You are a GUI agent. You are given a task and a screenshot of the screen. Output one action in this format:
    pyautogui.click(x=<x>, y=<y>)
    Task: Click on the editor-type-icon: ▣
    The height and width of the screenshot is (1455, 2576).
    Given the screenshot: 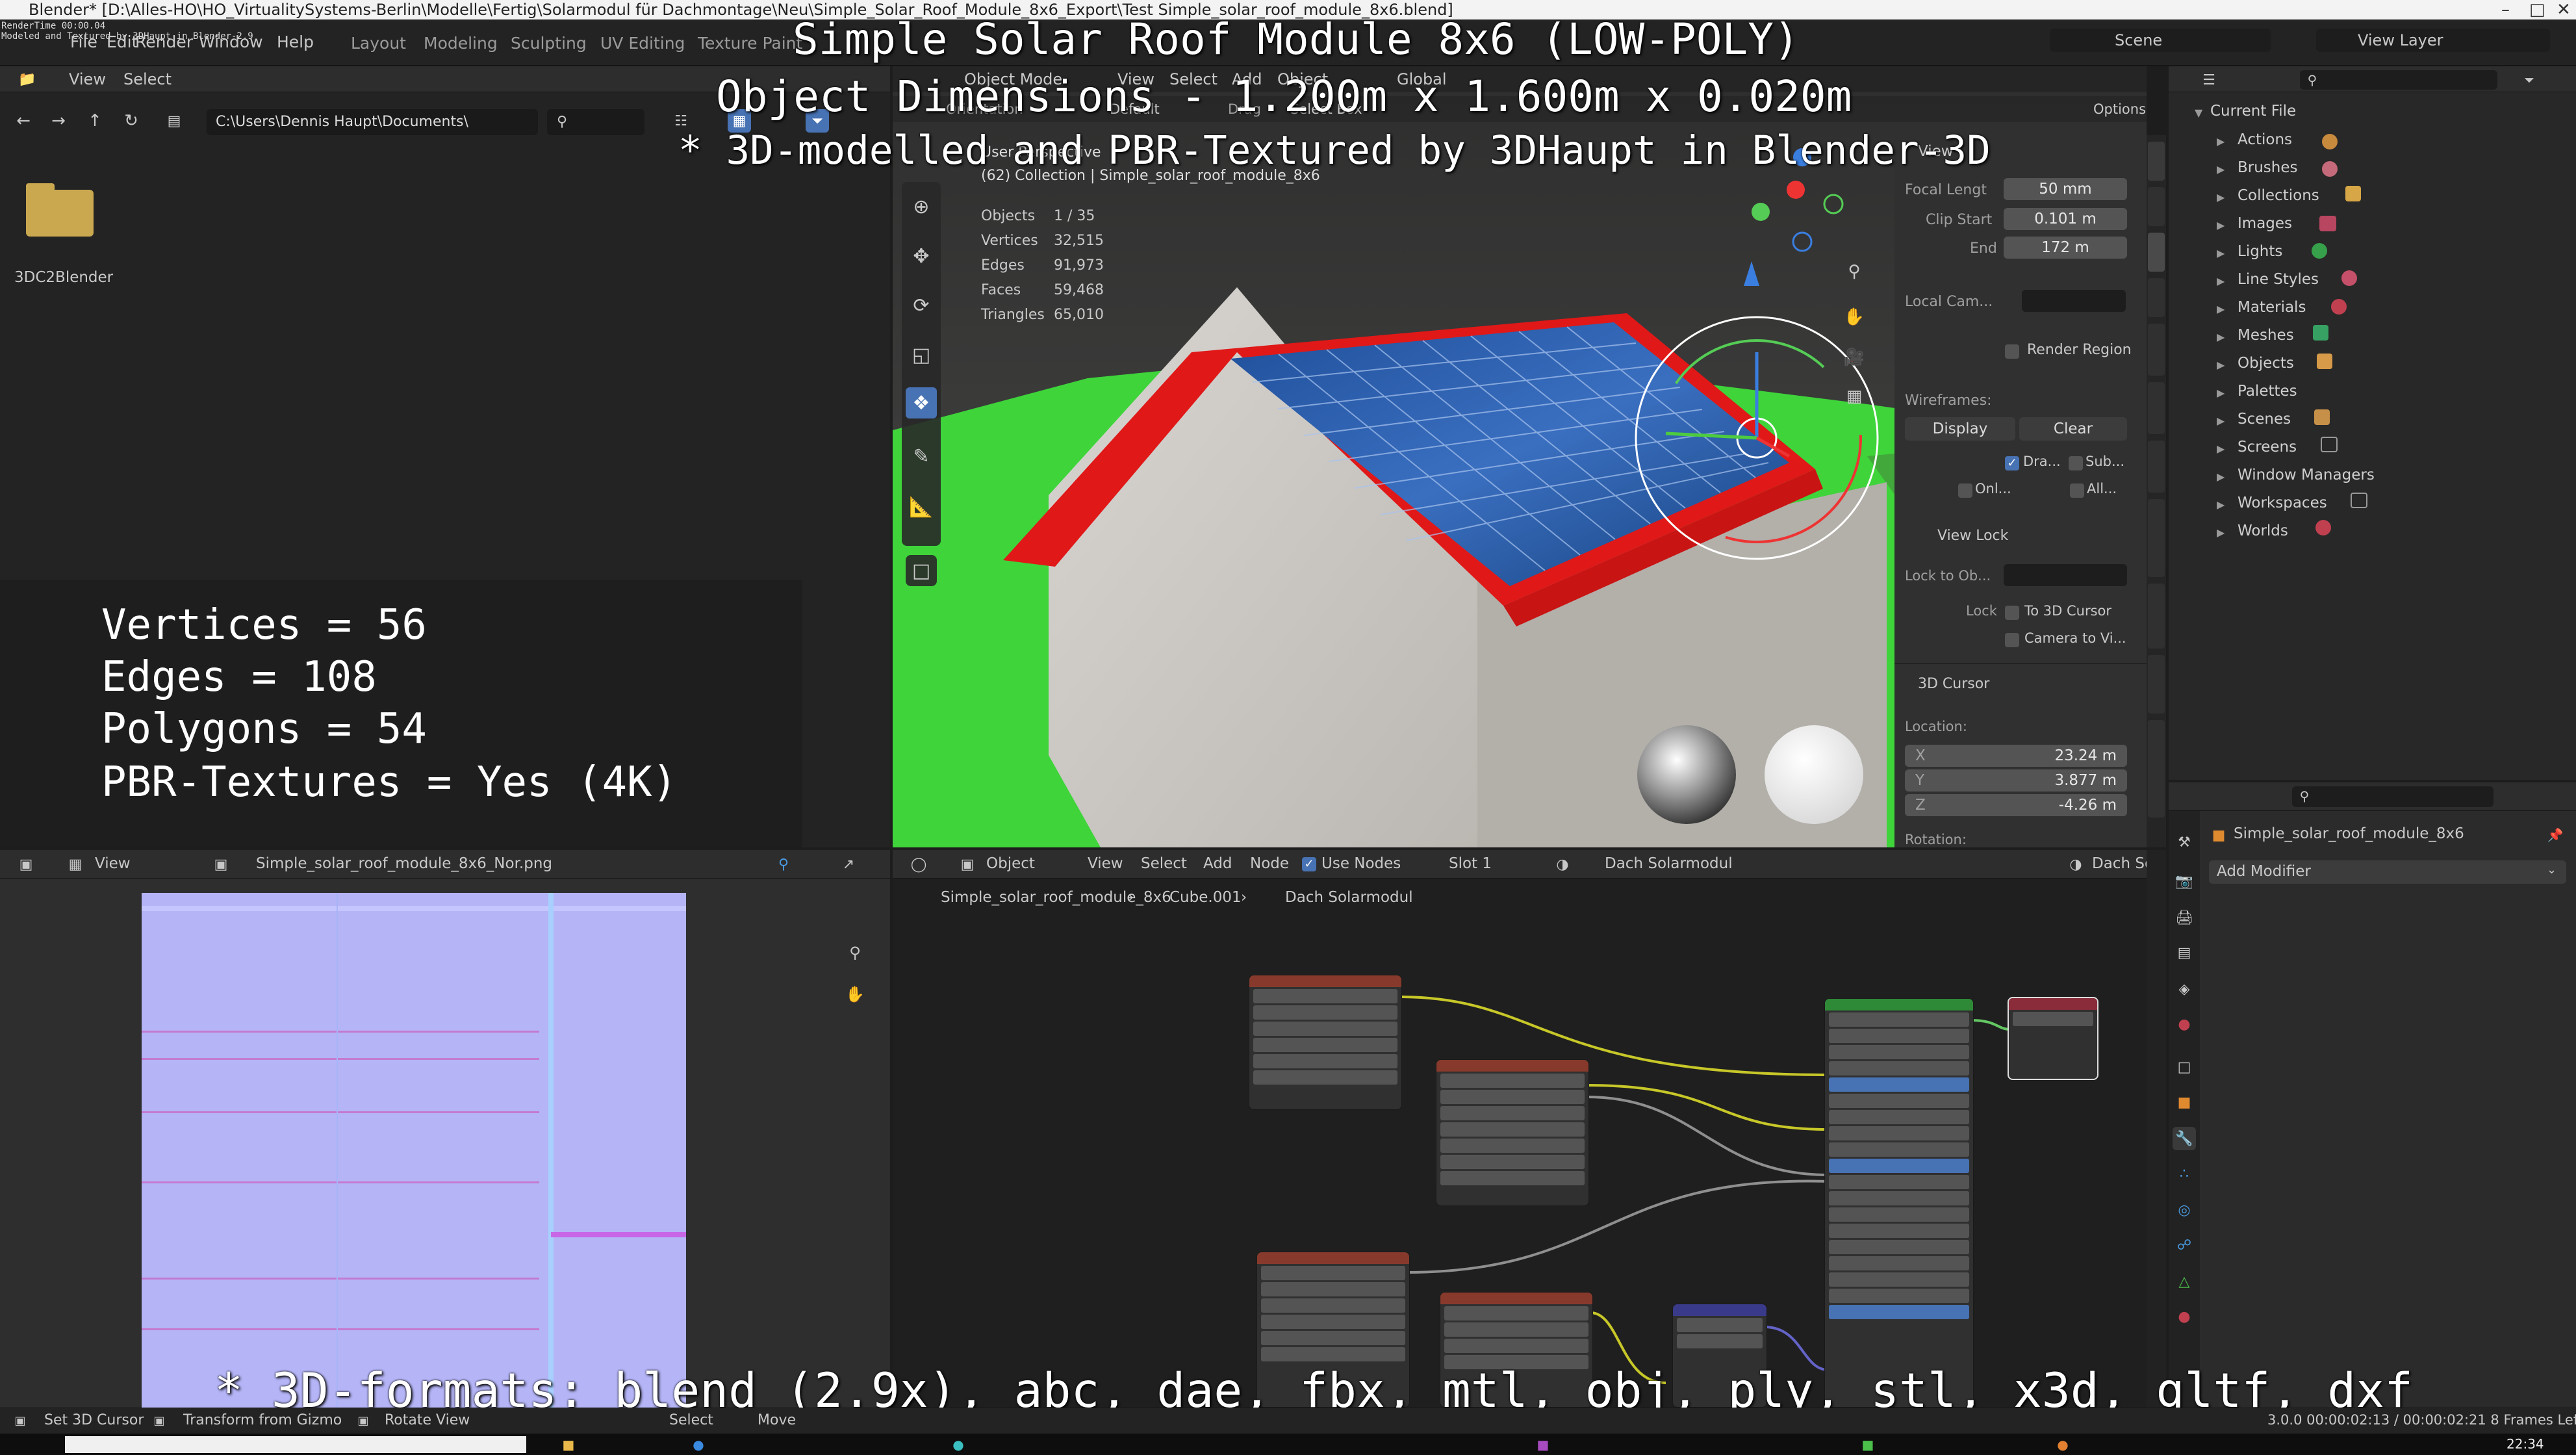 What is the action you would take?
    pyautogui.click(x=26, y=864)
    